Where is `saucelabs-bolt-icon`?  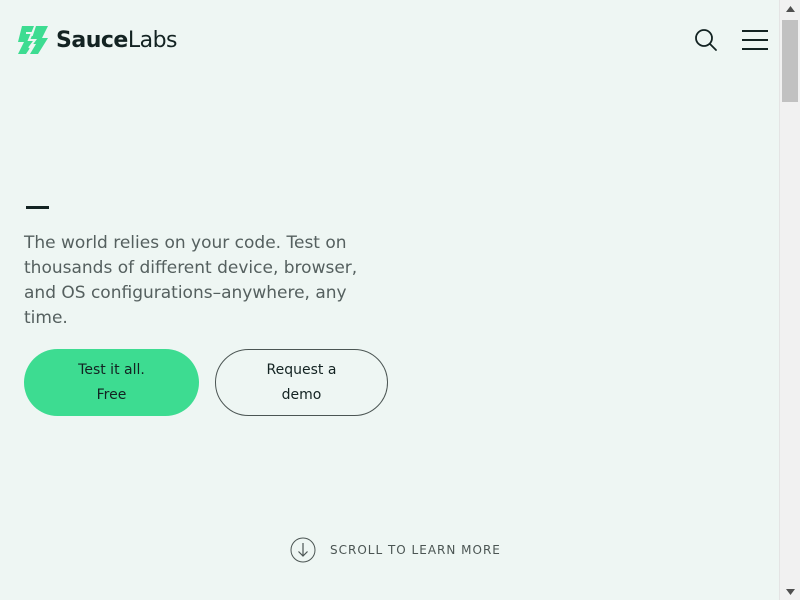 saucelabs-bolt-icon is located at coordinates (33, 40).